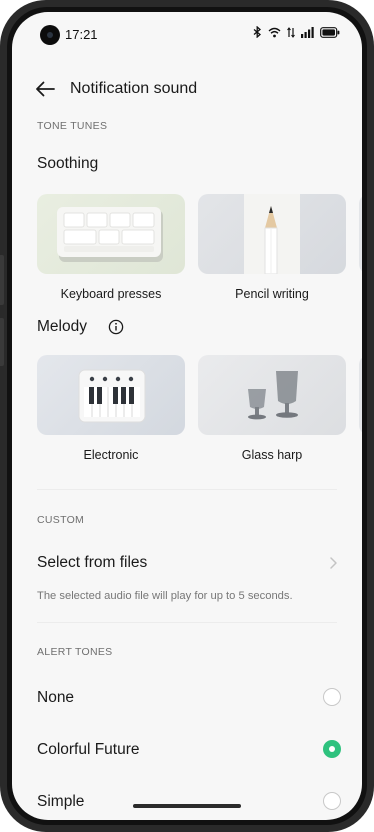 This screenshot has height=832, width=374. I want to click on glasses-thumbnail, so click(272, 395).